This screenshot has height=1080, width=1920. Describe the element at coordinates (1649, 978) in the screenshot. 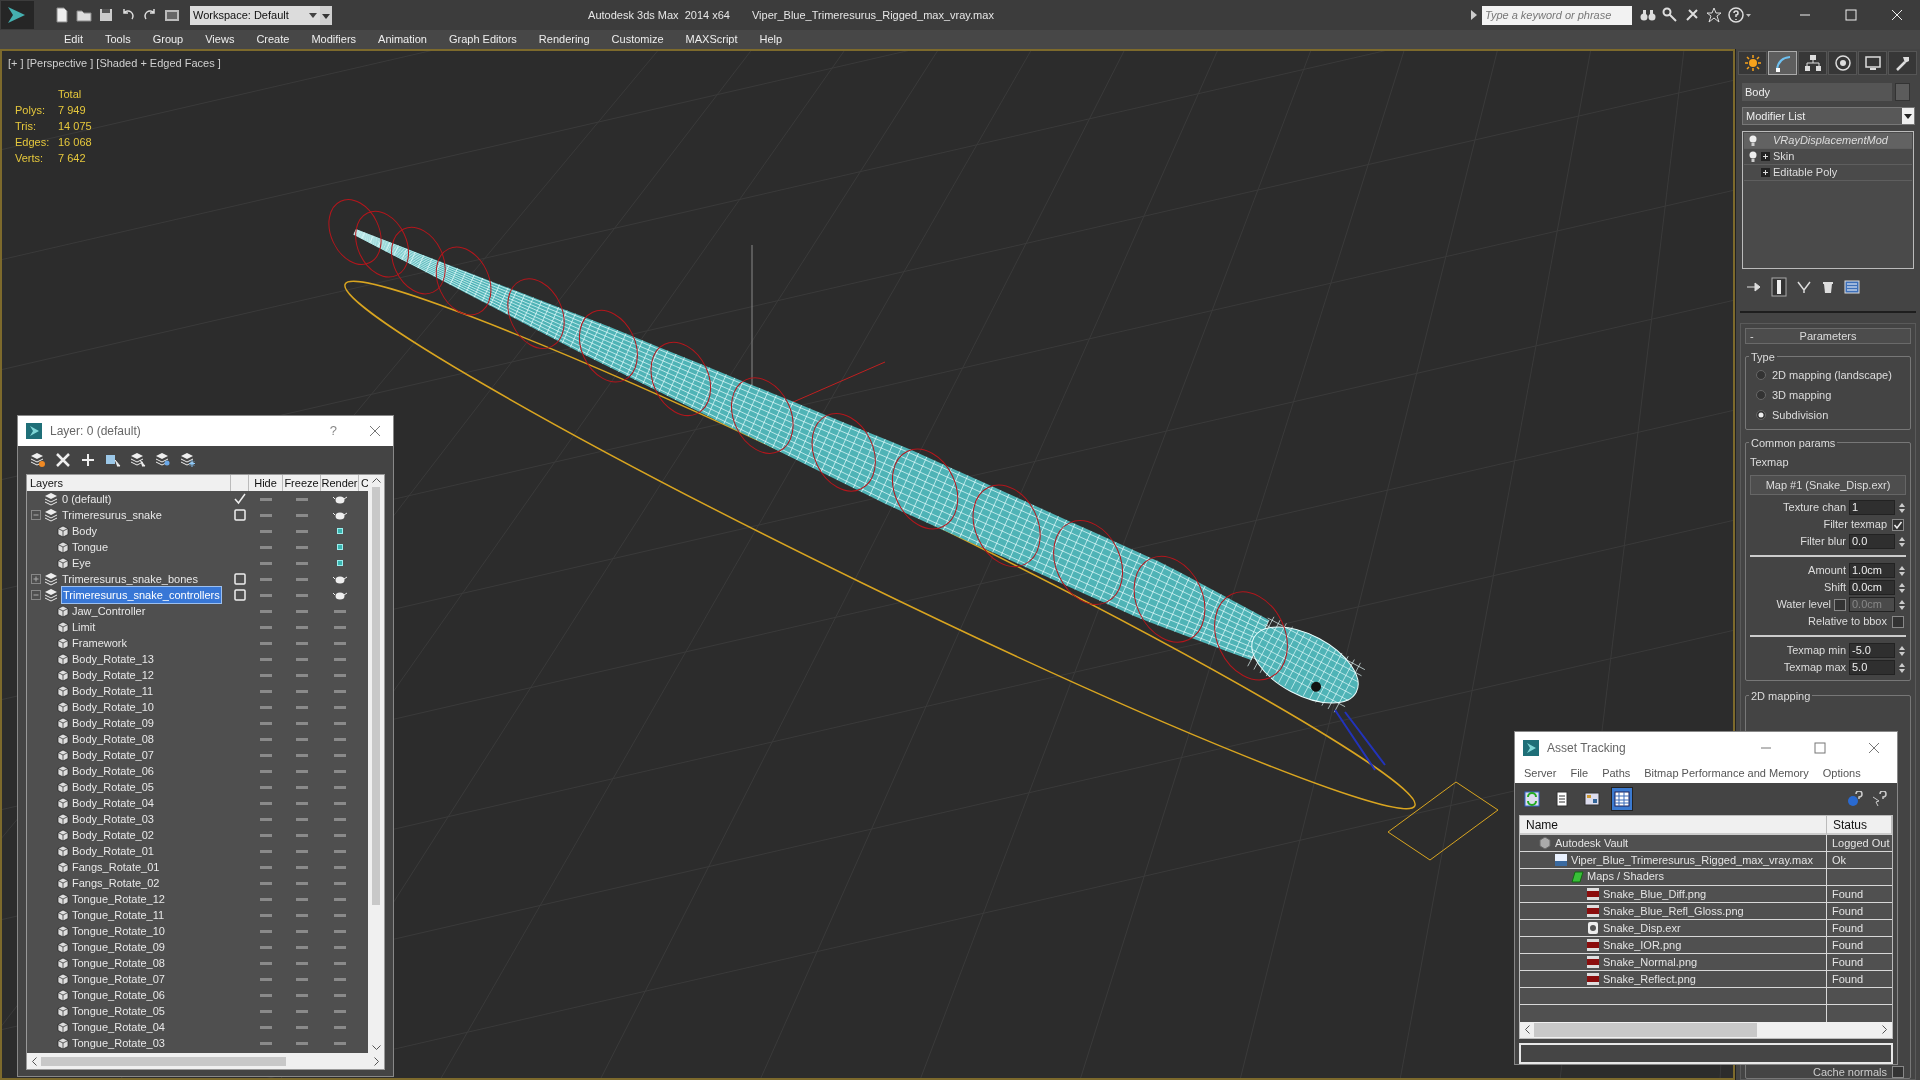

I see `asset-name: Snake_Reflect.png` at that location.